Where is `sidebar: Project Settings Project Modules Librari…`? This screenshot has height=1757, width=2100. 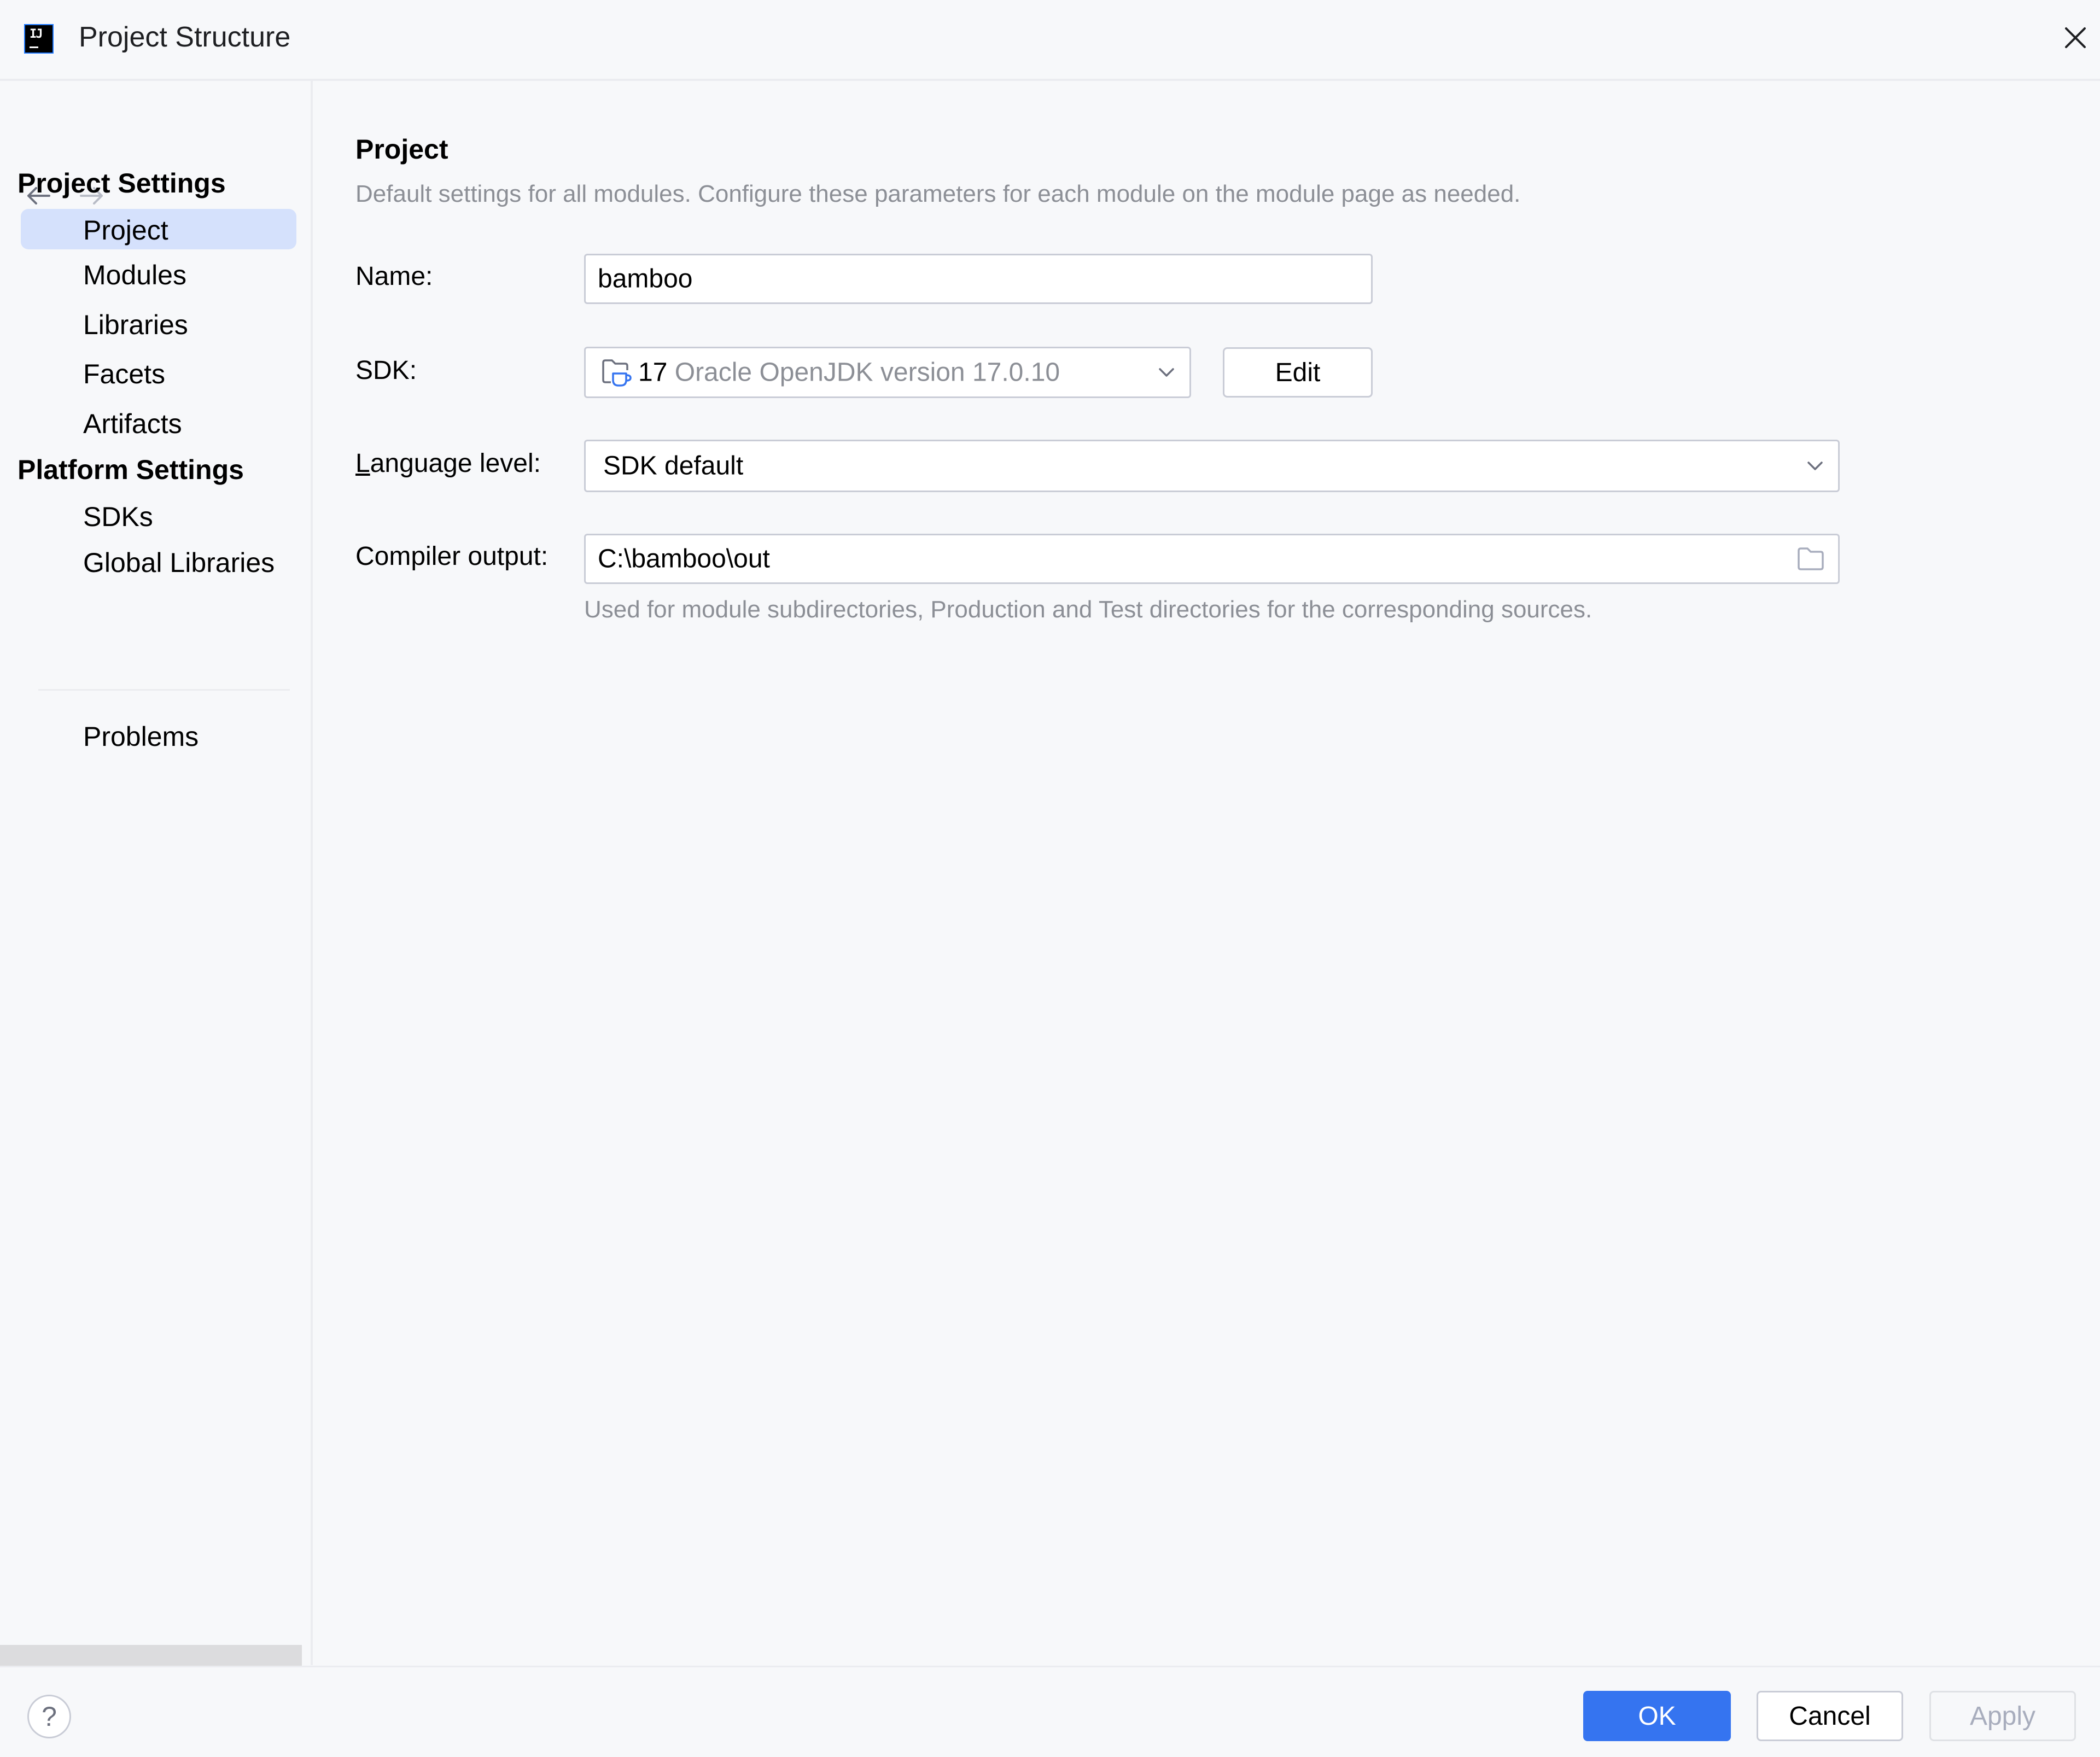 sidebar: Project Settings Project Modules Librari… is located at coordinates (156, 873).